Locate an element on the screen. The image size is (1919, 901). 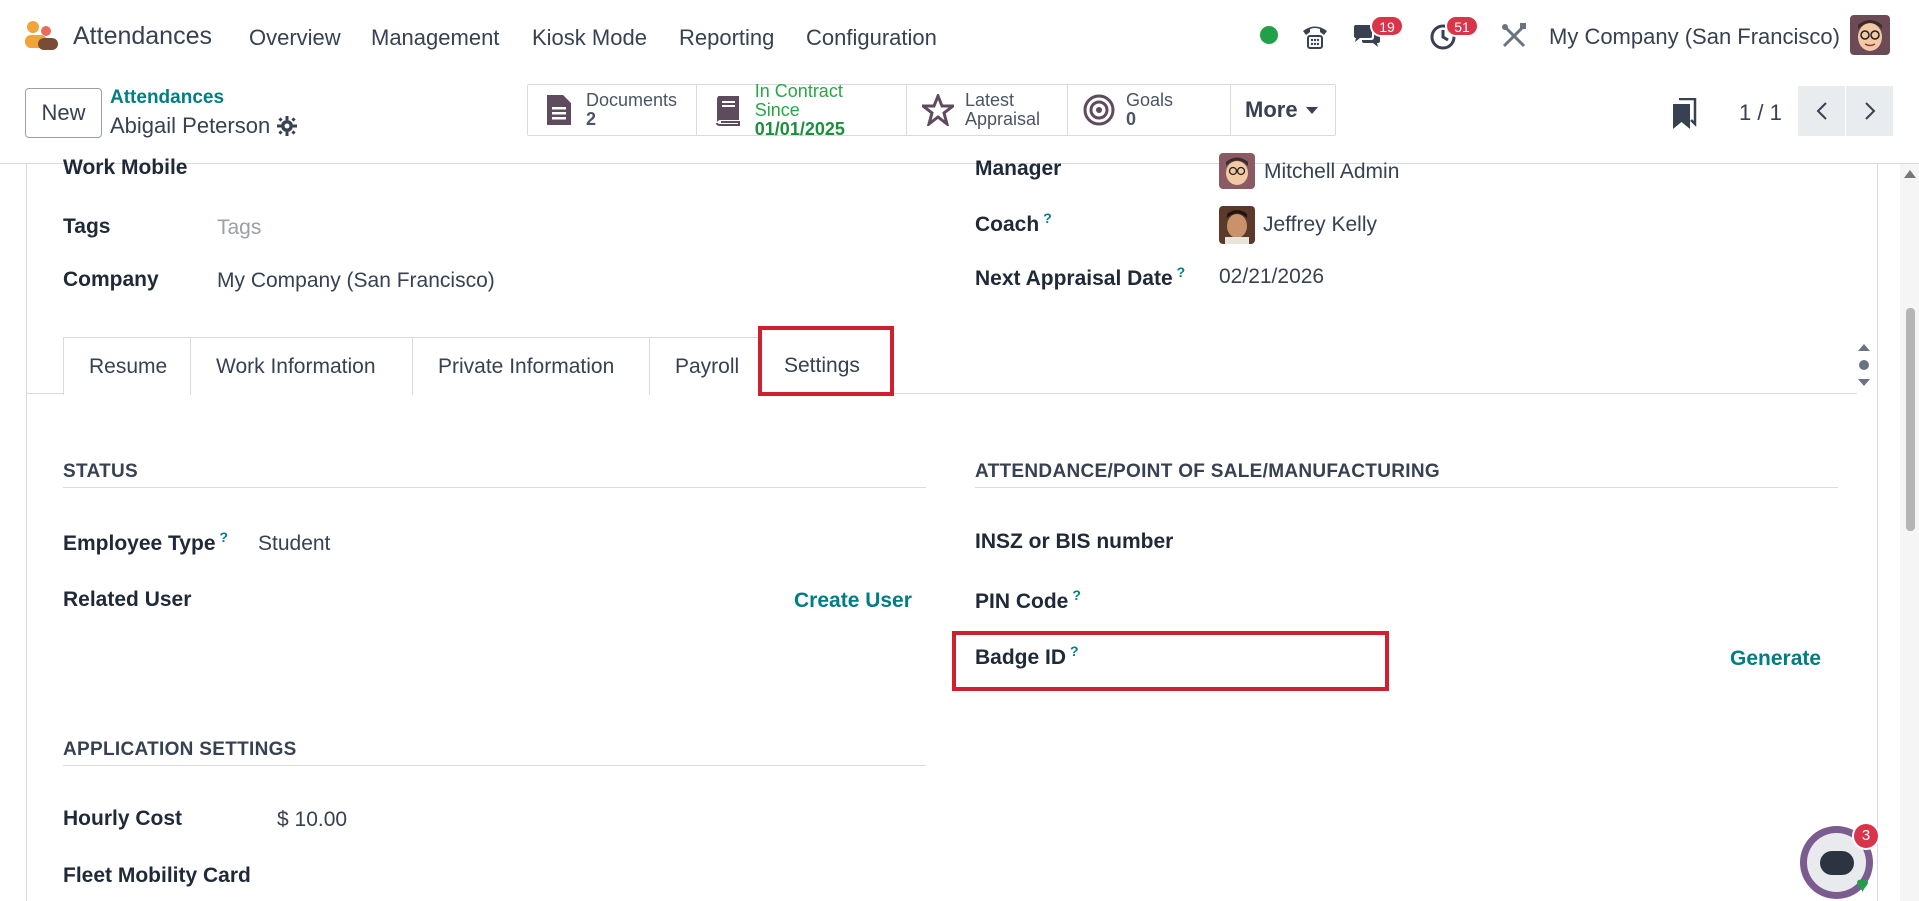
related-user-label: Related User is located at coordinates (127, 599).